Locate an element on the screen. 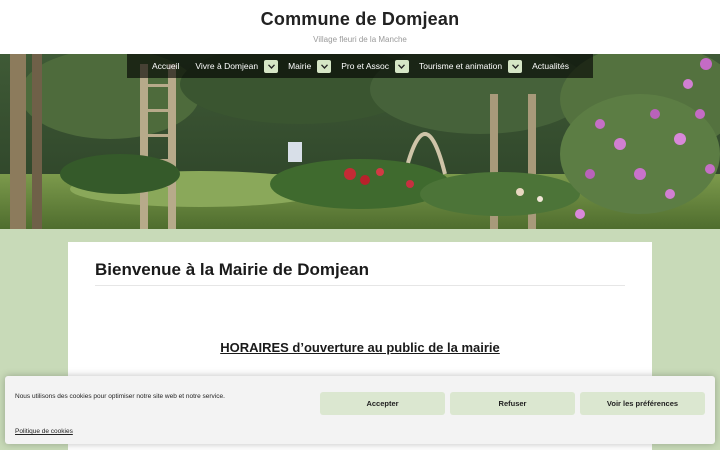 Image resolution: width=720 pixels, height=450 pixels. nav-item-accueil: Accueil is located at coordinates (165, 66).